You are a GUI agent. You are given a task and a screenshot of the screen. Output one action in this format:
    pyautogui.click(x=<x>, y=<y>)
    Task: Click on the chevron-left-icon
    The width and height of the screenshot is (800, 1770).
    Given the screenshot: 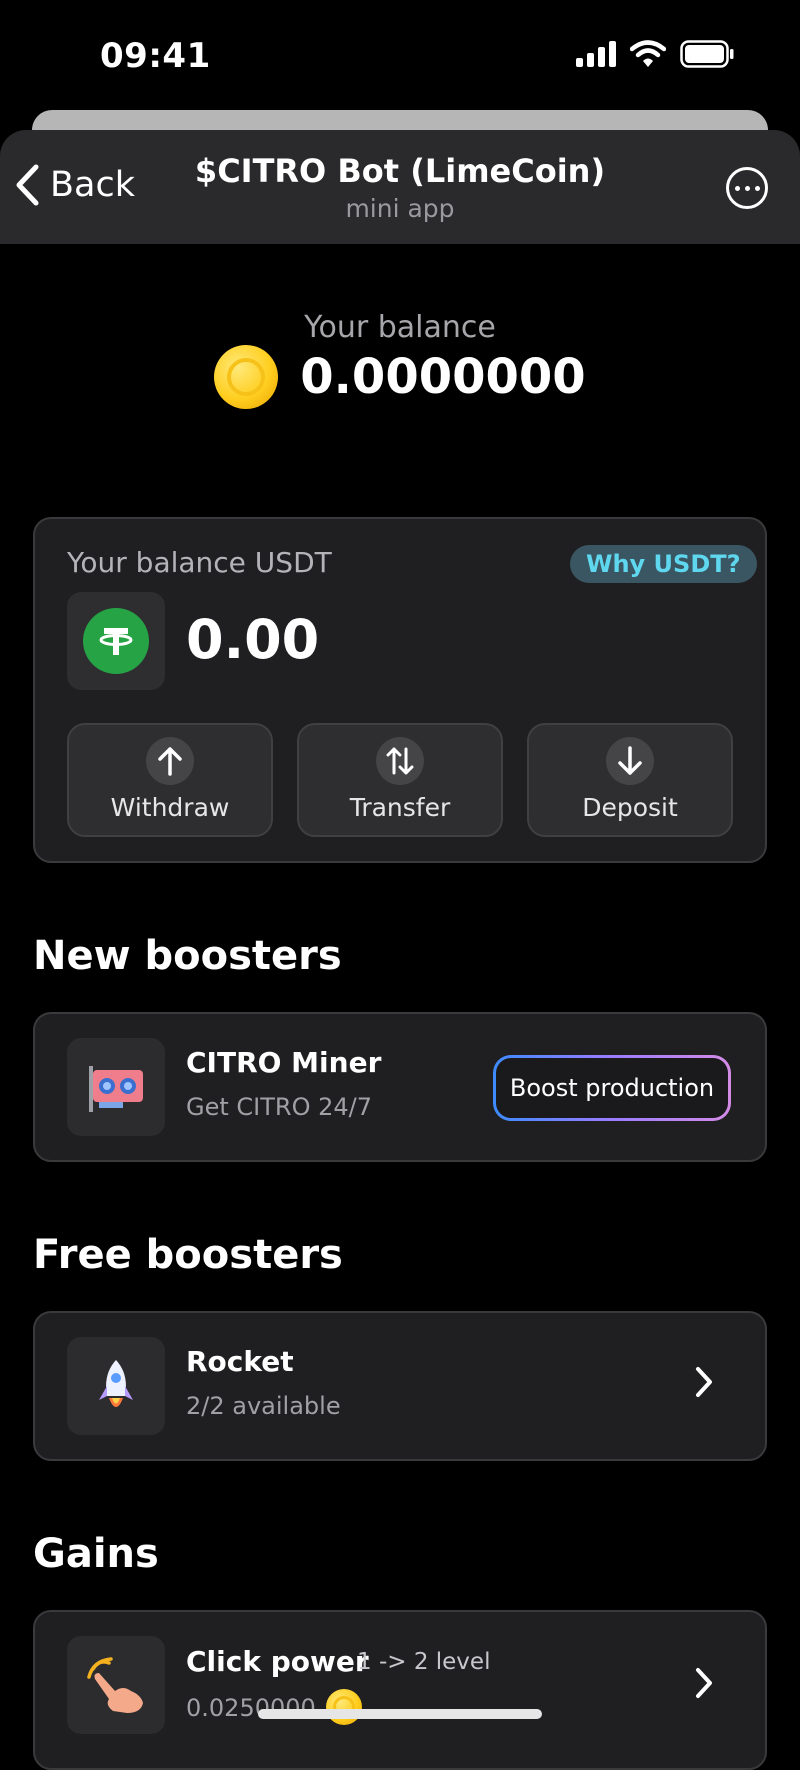 What is the action you would take?
    pyautogui.click(x=27, y=185)
    